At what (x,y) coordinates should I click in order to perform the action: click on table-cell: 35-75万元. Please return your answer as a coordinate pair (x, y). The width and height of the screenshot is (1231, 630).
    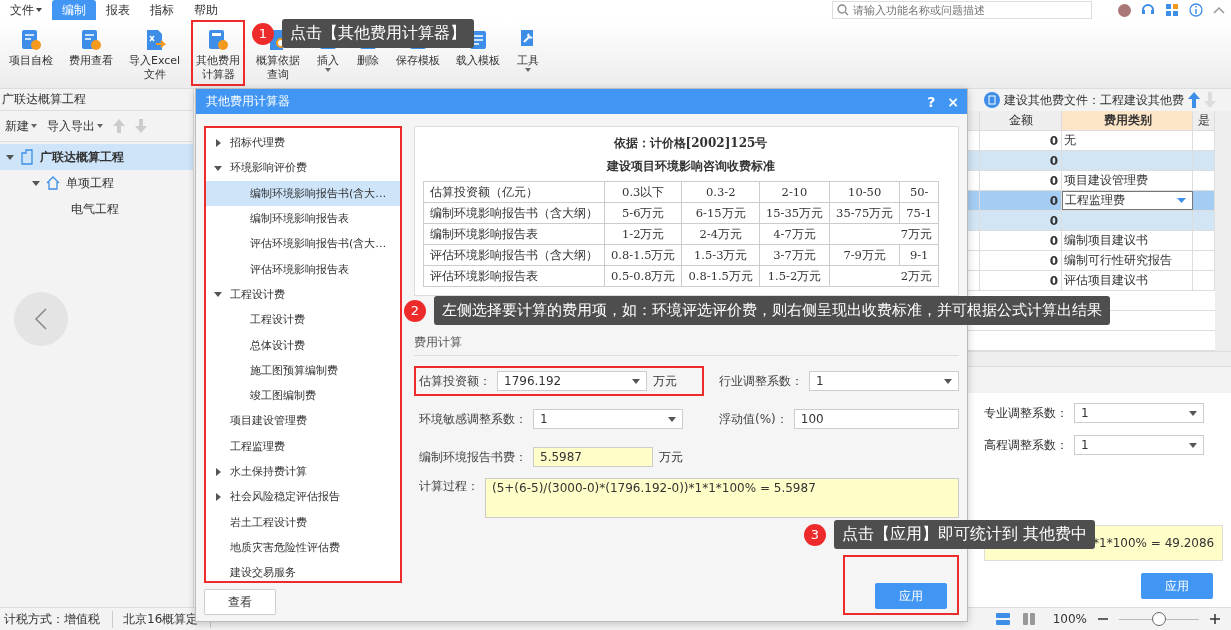
    Looking at the image, I should click on (864, 213).